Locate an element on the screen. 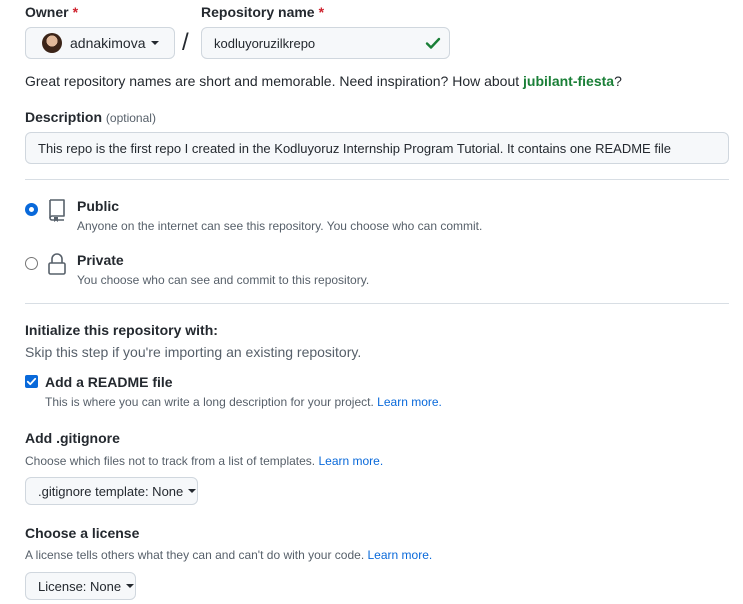 The height and width of the screenshot is (604, 743). repo-name-label: Repository name * is located at coordinates (263, 12).